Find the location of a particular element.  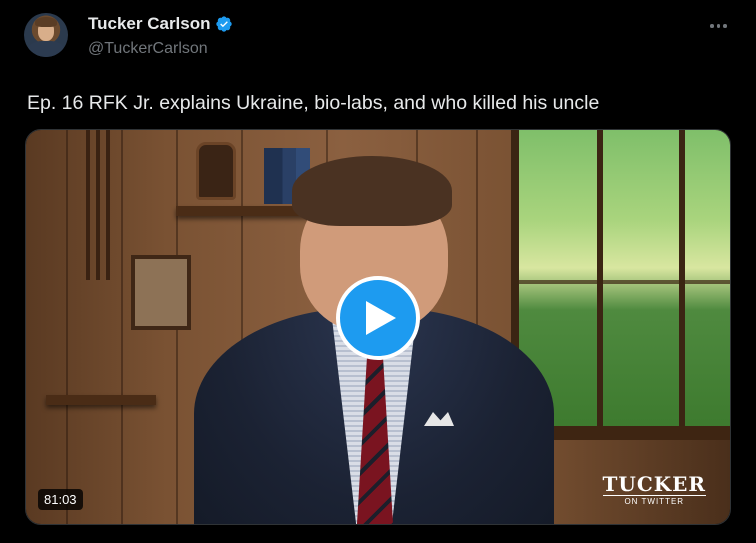

video-duration: 81:03 is located at coordinates (60, 499).